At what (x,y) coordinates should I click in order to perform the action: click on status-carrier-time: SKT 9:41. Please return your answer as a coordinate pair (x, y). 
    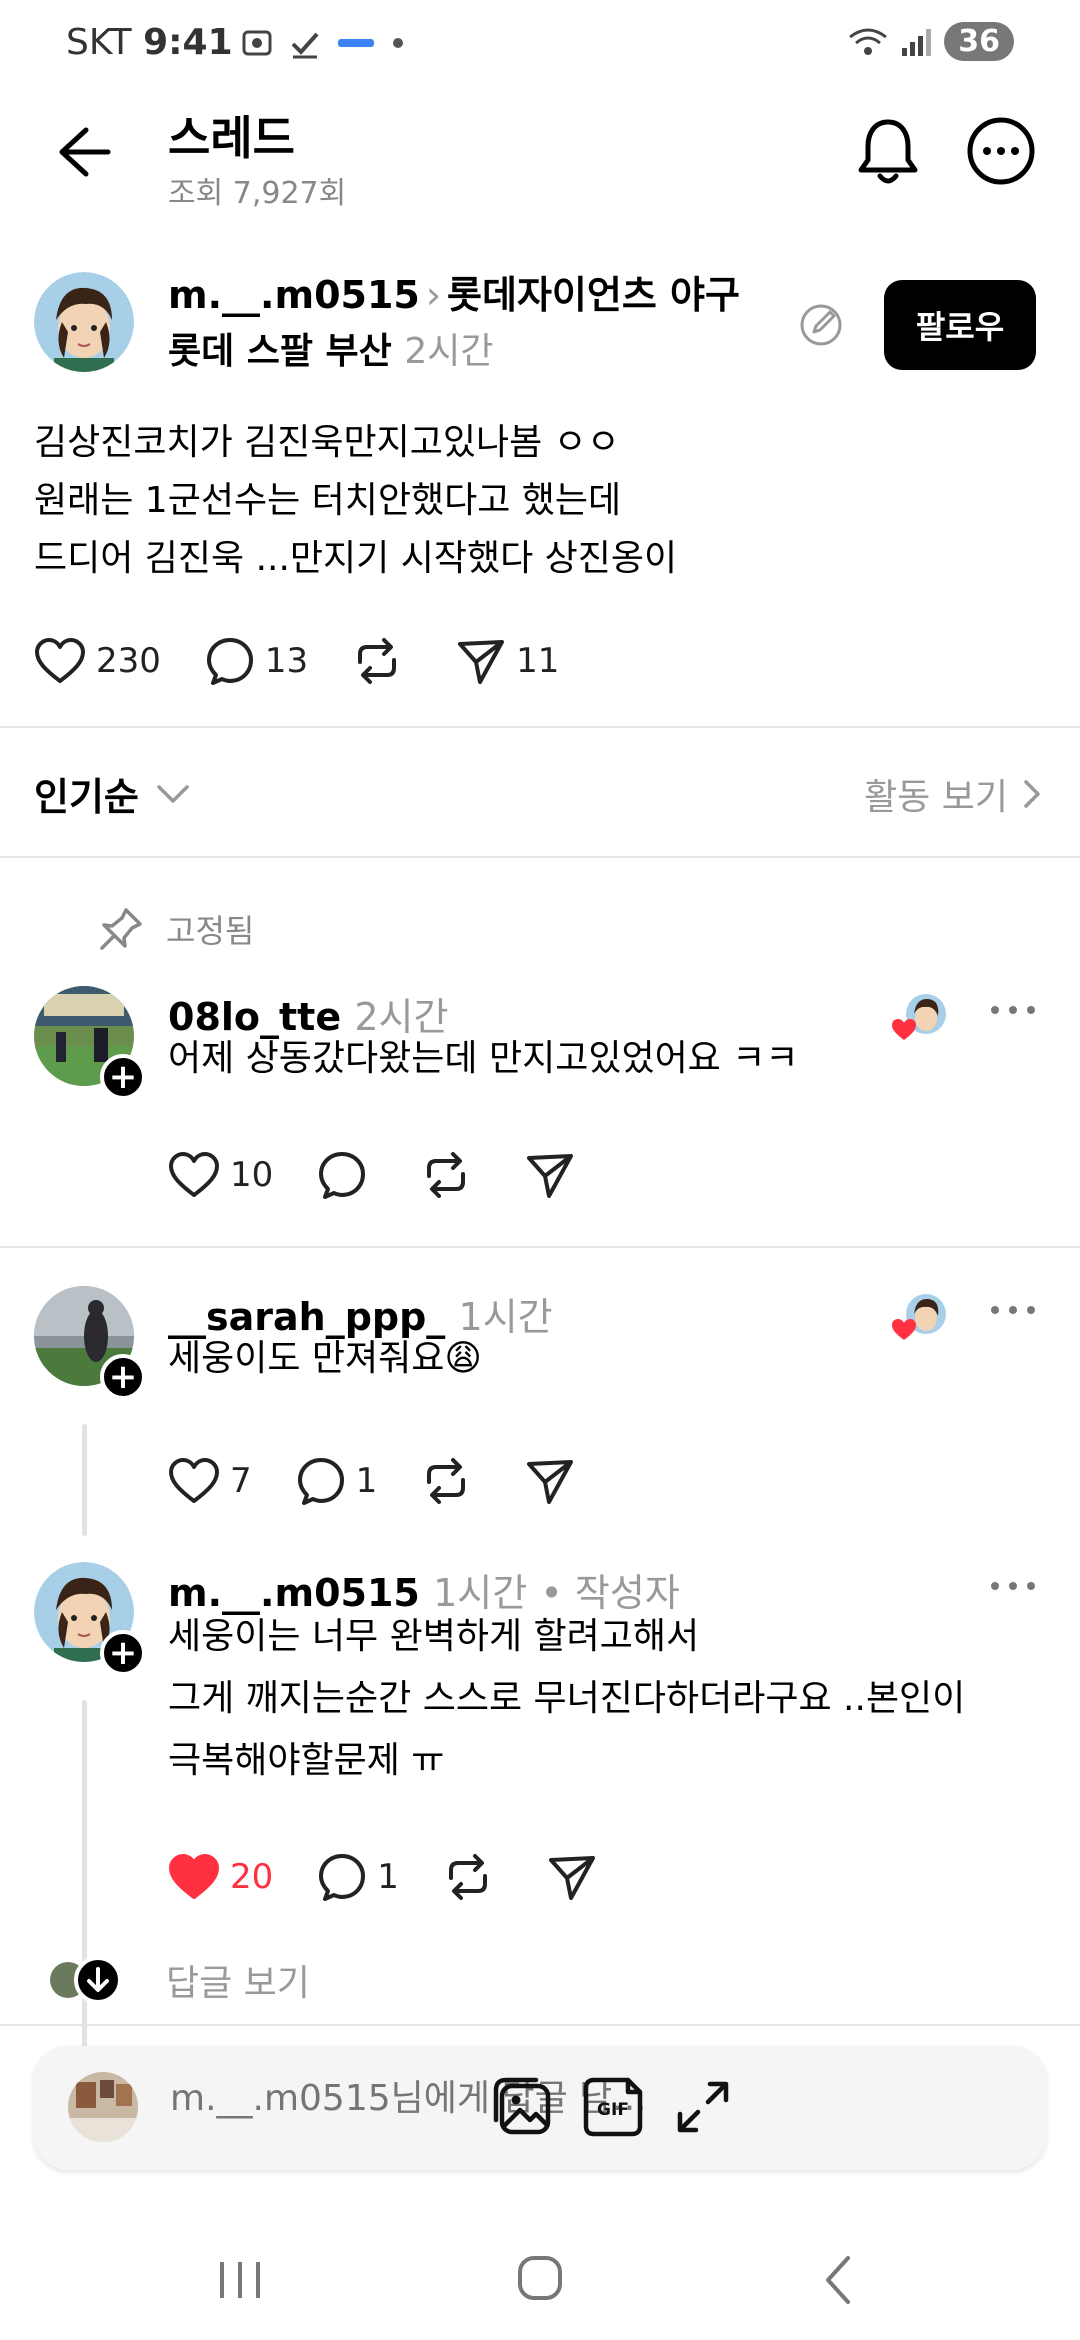
    Looking at the image, I should click on (149, 42).